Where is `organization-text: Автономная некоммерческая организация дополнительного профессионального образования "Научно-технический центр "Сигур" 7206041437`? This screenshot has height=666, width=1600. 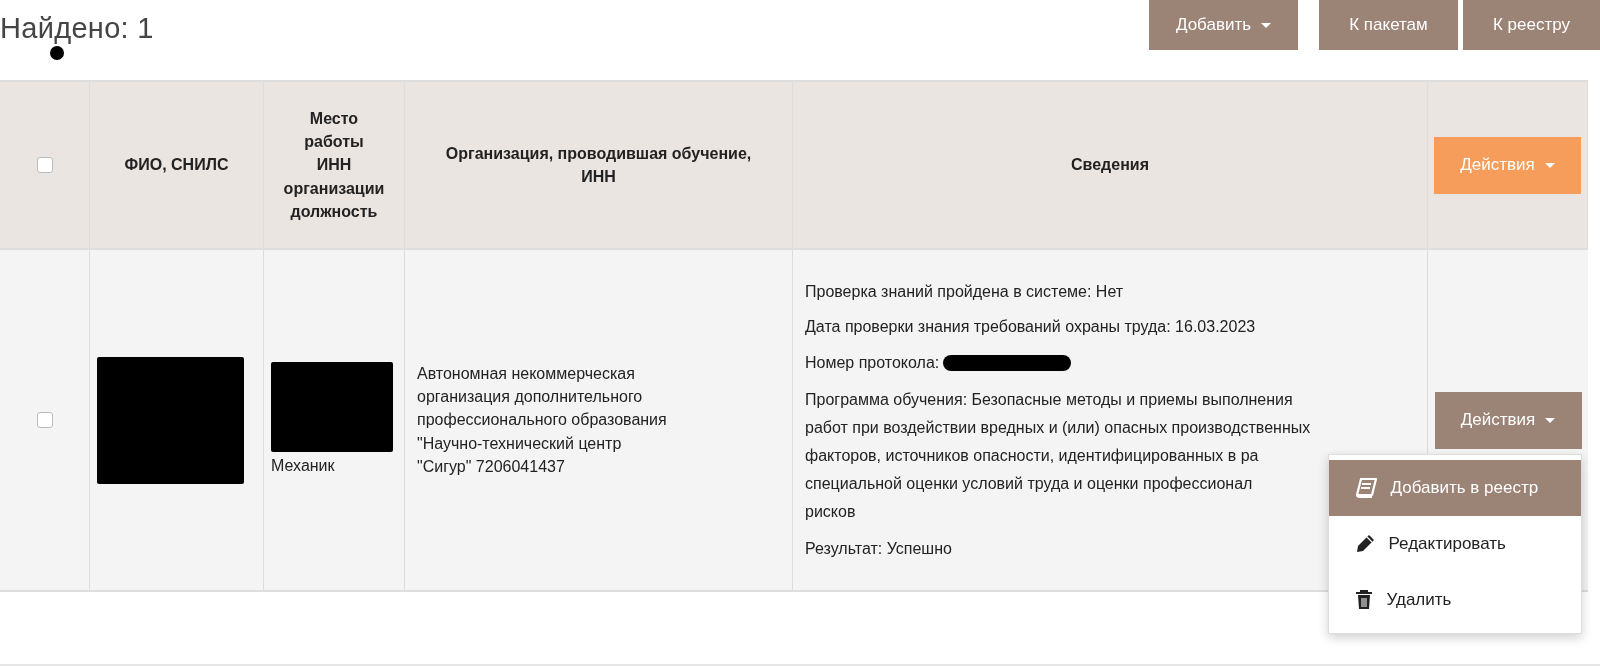
organization-text: Автономная некоммерческая организация дополнительного профессионального образования "Научно-технический центр "Сигур" 7206041437 is located at coordinates (542, 420).